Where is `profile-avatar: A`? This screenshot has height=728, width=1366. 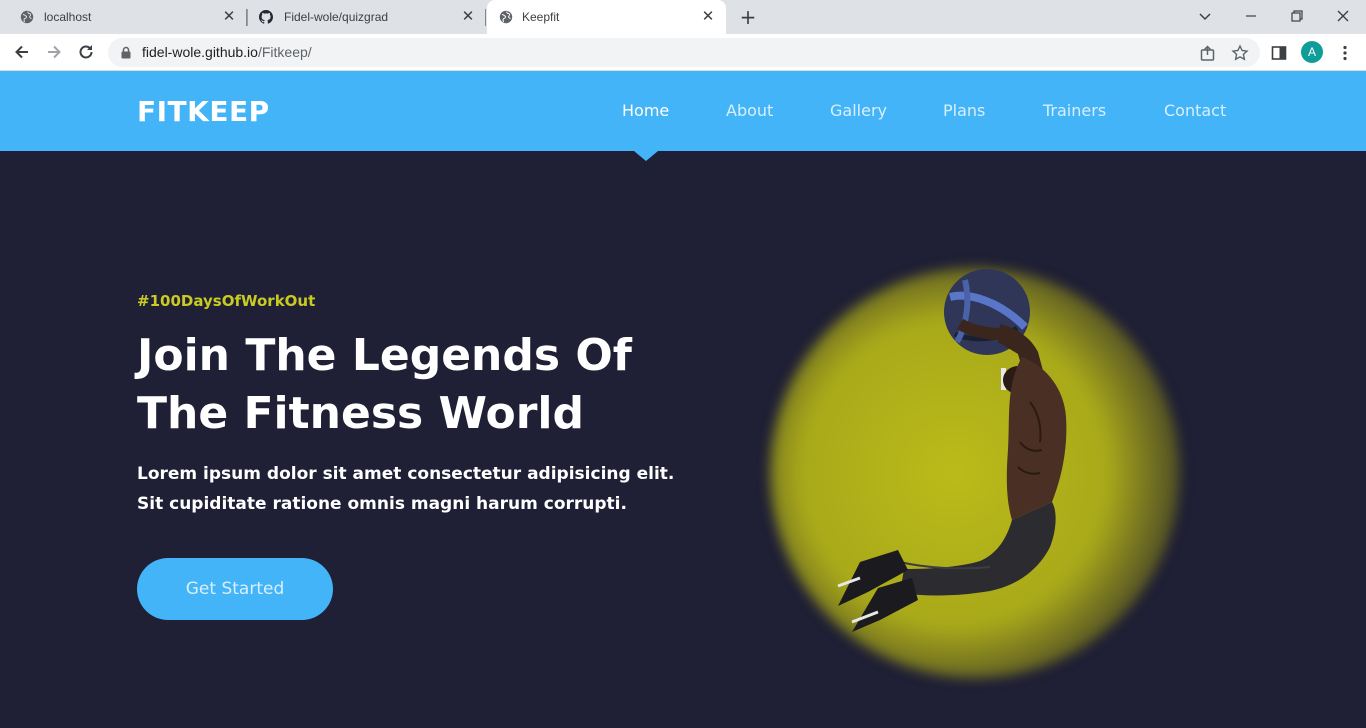 profile-avatar: A is located at coordinates (1312, 52).